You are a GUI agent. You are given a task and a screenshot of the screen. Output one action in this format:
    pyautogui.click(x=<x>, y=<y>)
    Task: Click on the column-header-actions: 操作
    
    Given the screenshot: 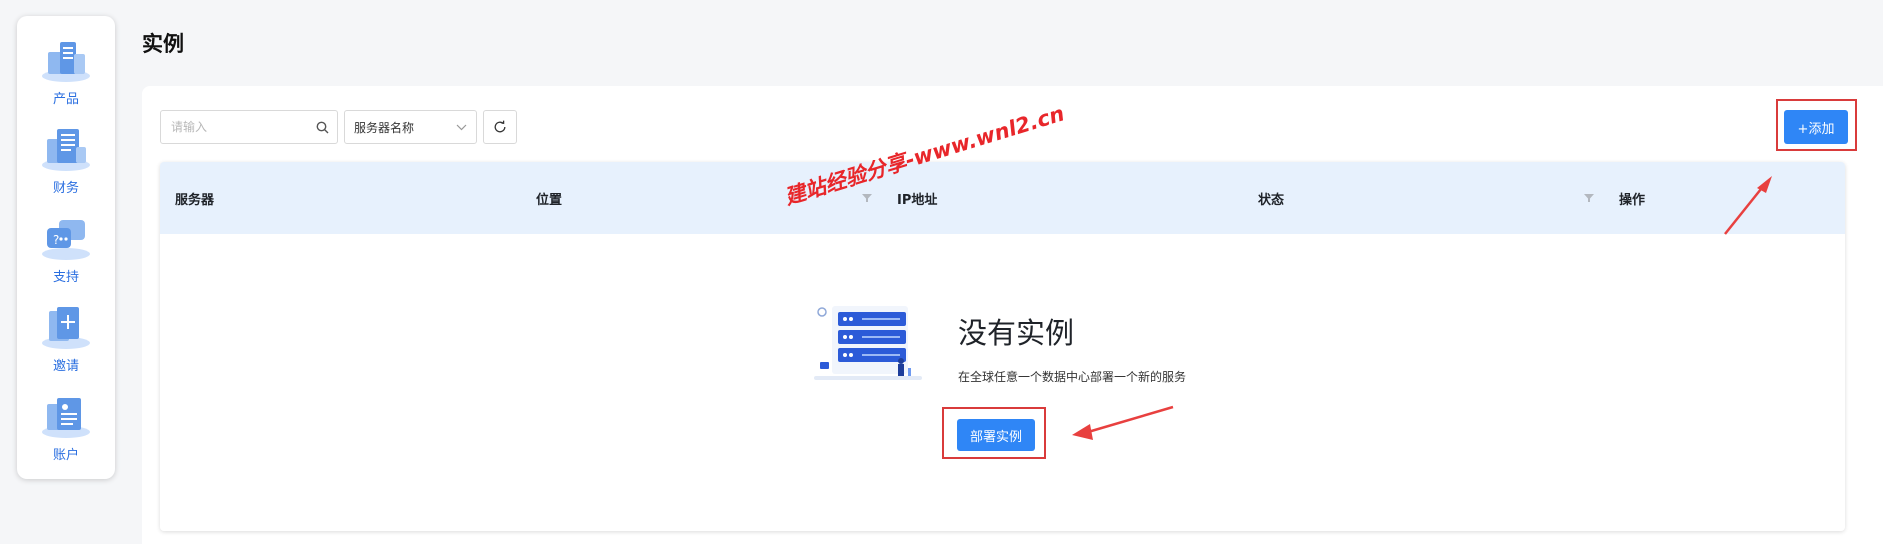 What is the action you would take?
    pyautogui.click(x=1632, y=200)
    